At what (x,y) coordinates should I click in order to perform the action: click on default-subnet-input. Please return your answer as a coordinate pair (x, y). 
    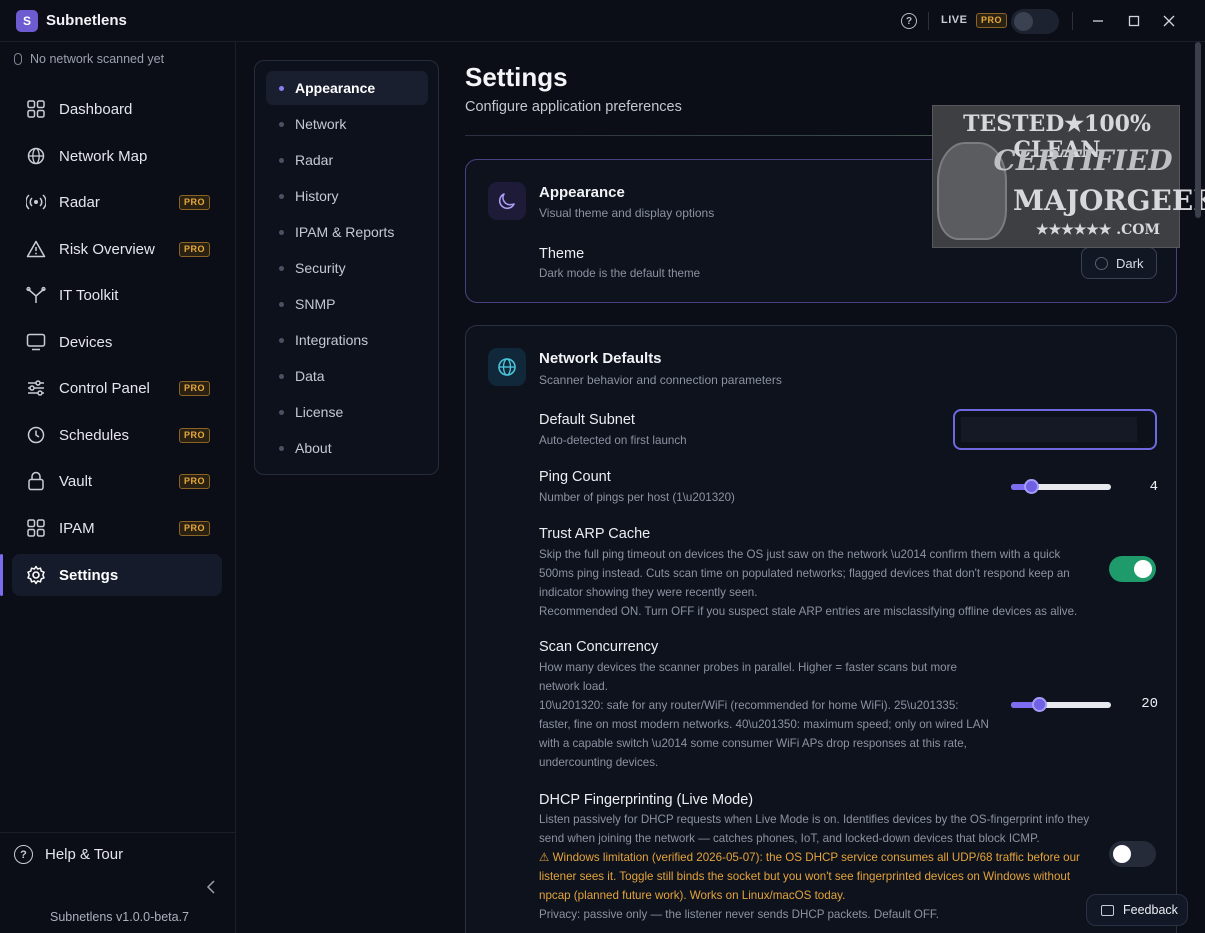
    Looking at the image, I should click on (1049, 429).